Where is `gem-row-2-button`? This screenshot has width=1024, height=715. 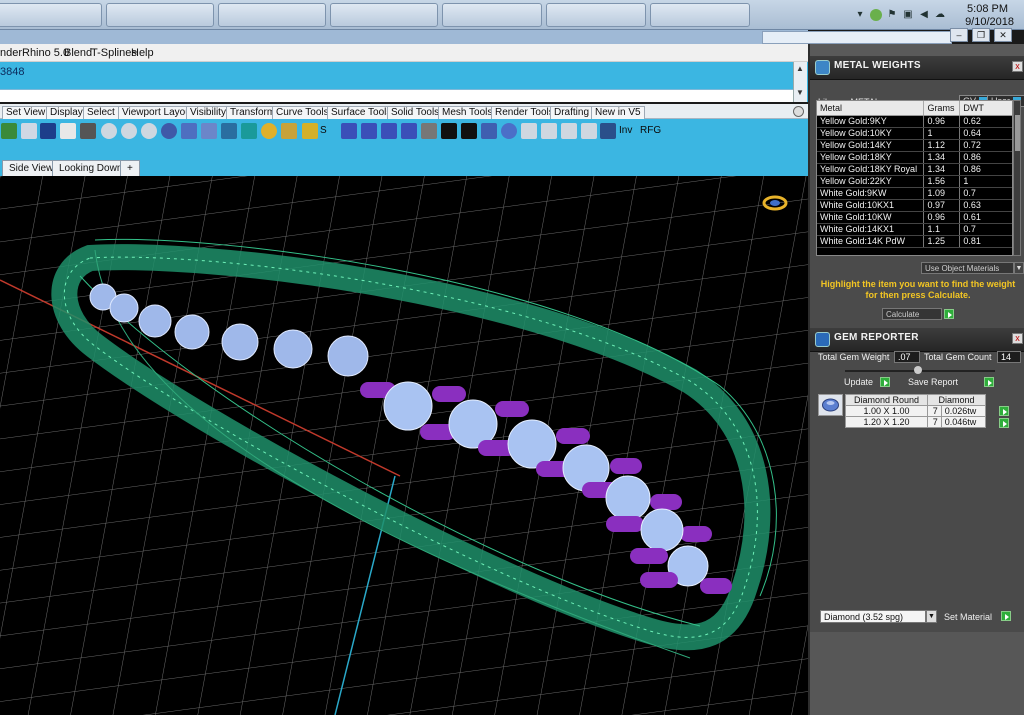
gem-row-2-button is located at coordinates (1004, 423).